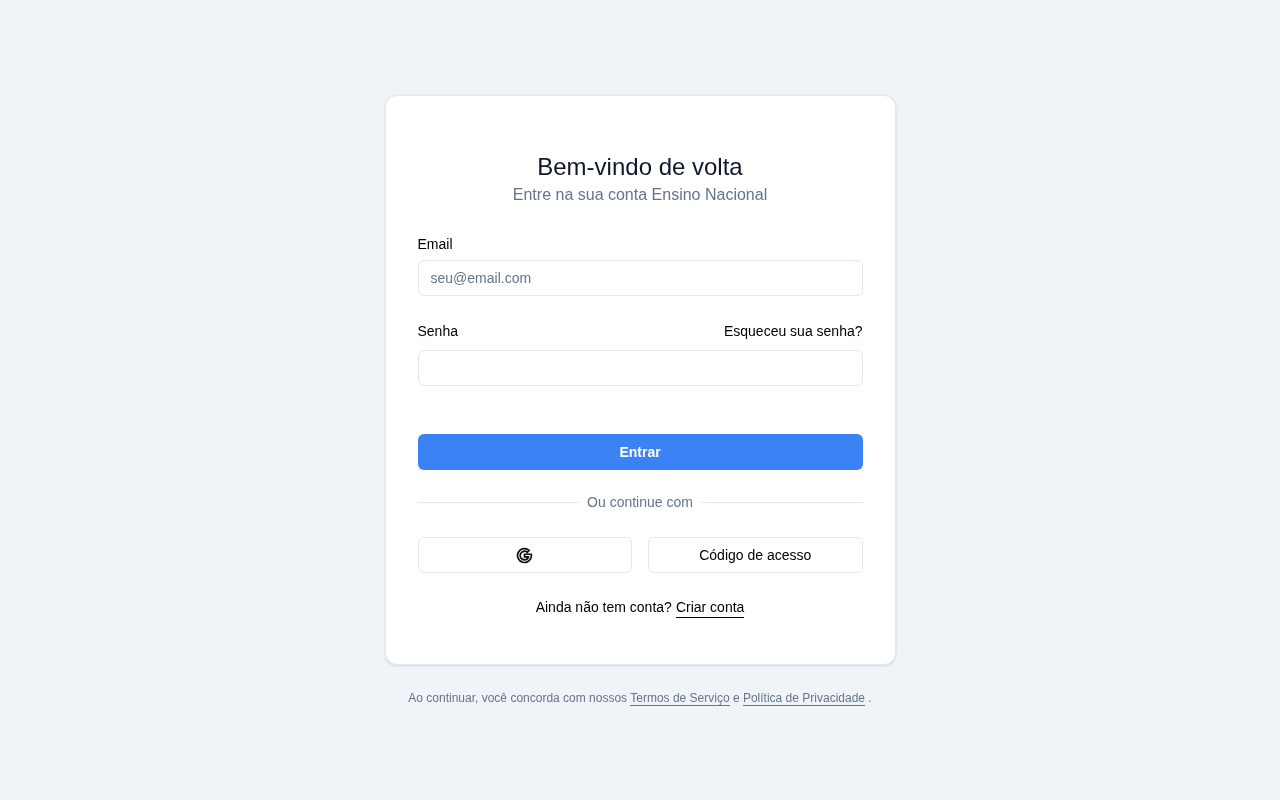 This screenshot has height=800, width=1280. What do you see at coordinates (640, 452) in the screenshot?
I see `sign-in-button: Entrar` at bounding box center [640, 452].